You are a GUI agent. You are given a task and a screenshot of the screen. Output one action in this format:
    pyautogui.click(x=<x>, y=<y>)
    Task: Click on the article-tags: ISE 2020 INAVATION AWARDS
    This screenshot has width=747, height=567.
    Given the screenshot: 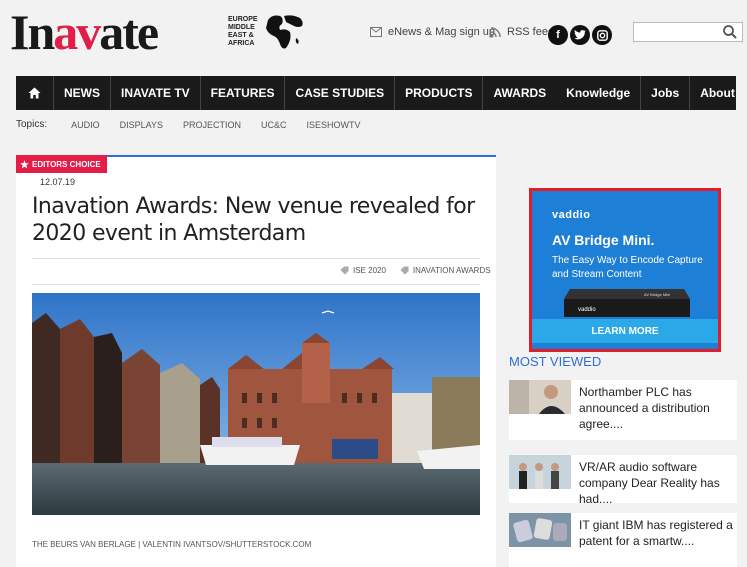 What is the action you would take?
    pyautogui.click(x=415, y=270)
    